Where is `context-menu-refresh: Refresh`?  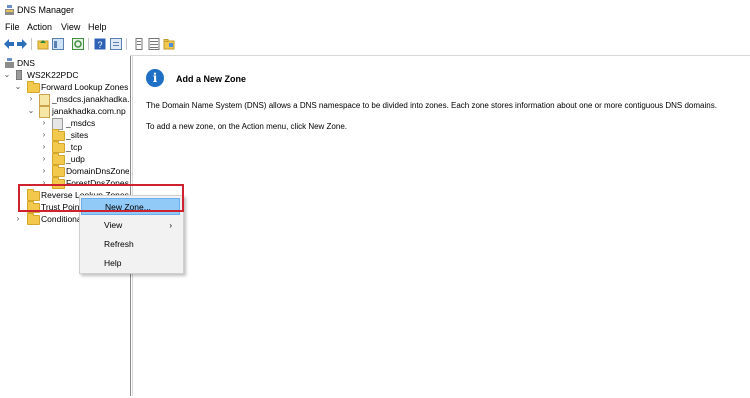
context-menu-refresh: Refresh is located at coordinates (130, 244).